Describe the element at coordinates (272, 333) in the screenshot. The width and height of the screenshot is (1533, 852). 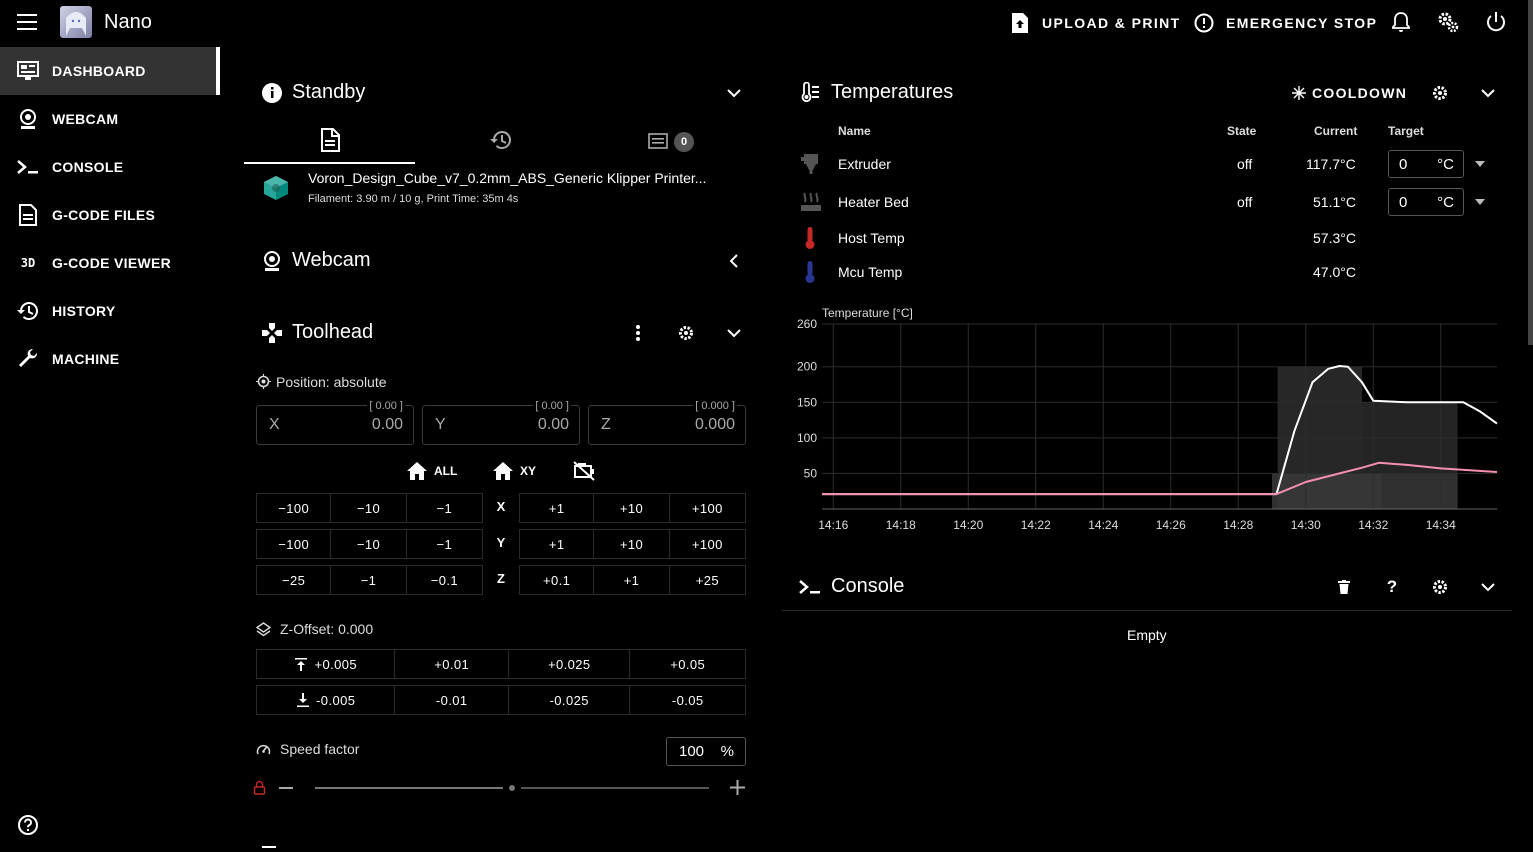
I see `gamepad-icon` at that location.